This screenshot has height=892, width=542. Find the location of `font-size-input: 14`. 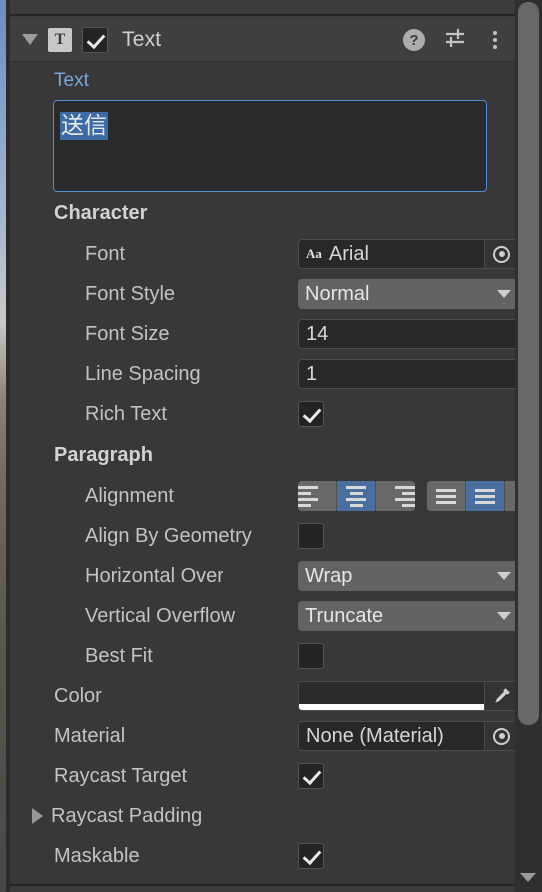

font-size-input: 14 is located at coordinates (408, 334).